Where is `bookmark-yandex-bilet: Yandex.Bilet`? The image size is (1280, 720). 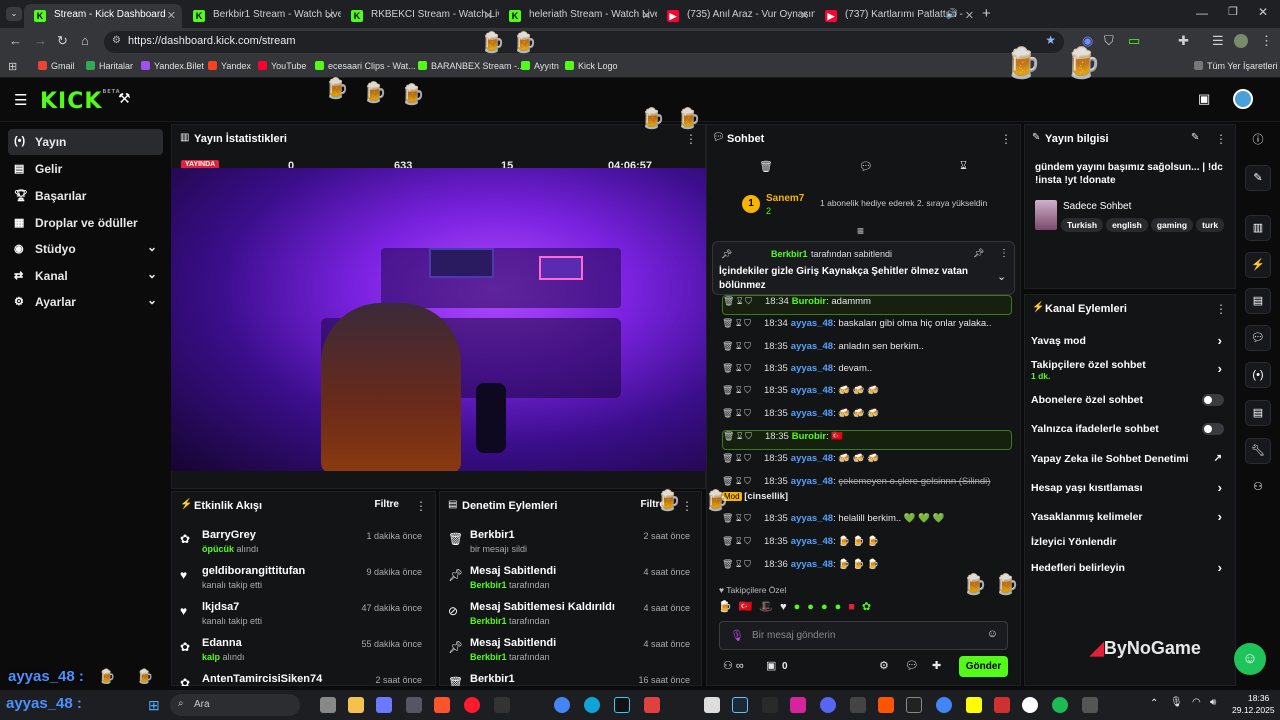 bookmark-yandex-bilet: Yandex.Bilet is located at coordinates (172, 66).